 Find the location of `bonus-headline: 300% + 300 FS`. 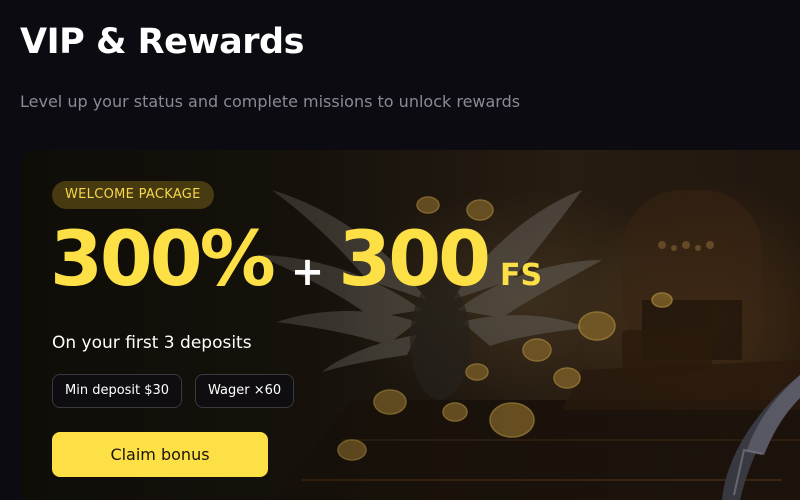

bonus-headline: 300% + 300 FS is located at coordinates (296, 259).